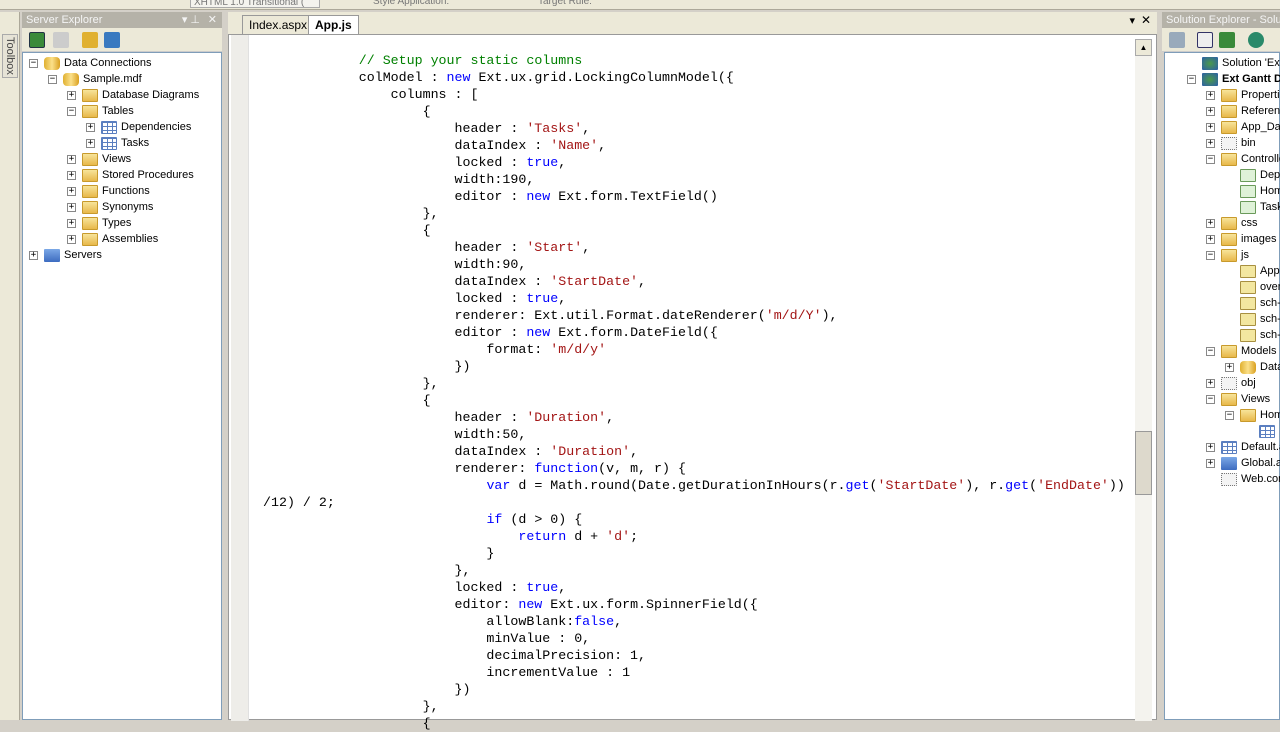  What do you see at coordinates (61, 40) in the screenshot?
I see `stop-icon` at bounding box center [61, 40].